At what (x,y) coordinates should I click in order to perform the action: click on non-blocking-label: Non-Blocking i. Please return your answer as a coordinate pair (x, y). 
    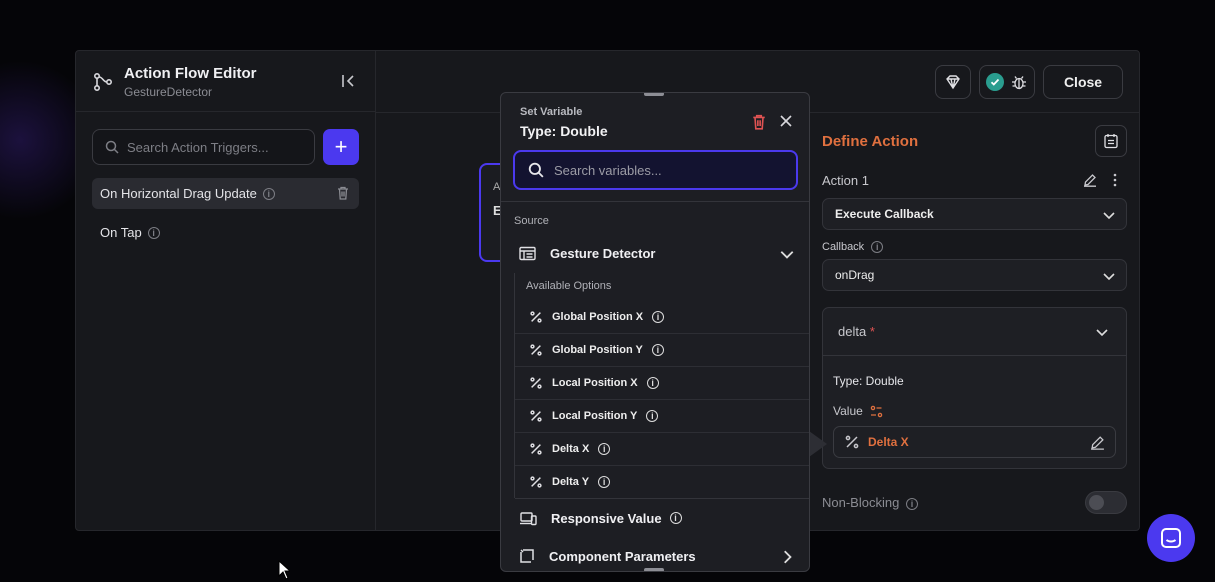
    Looking at the image, I should click on (870, 502).